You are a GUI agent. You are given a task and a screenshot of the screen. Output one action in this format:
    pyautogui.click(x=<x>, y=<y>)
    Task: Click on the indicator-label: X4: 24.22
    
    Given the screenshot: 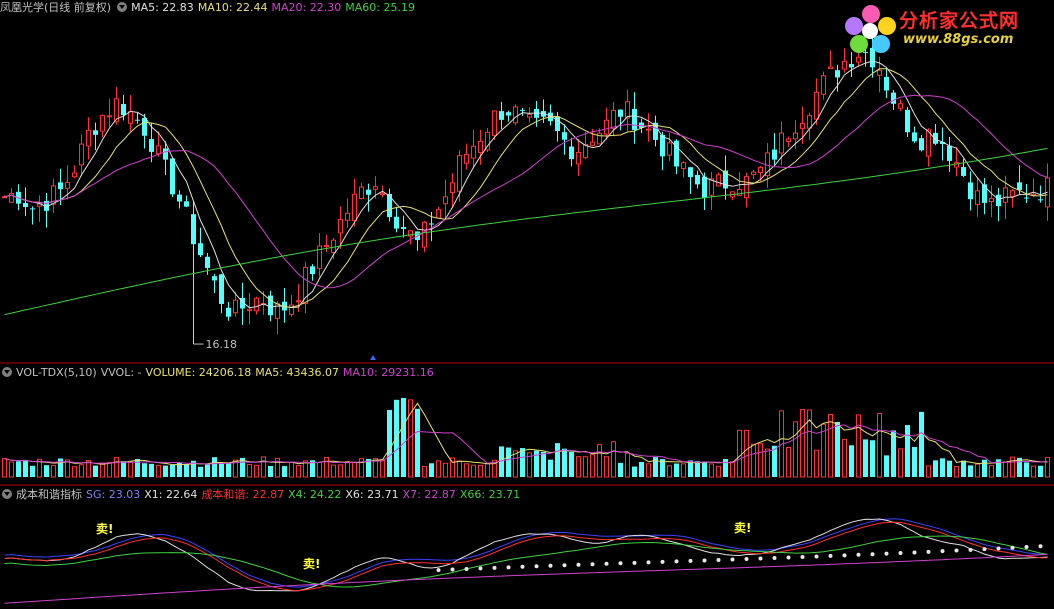 What is the action you would take?
    pyautogui.click(x=315, y=494)
    